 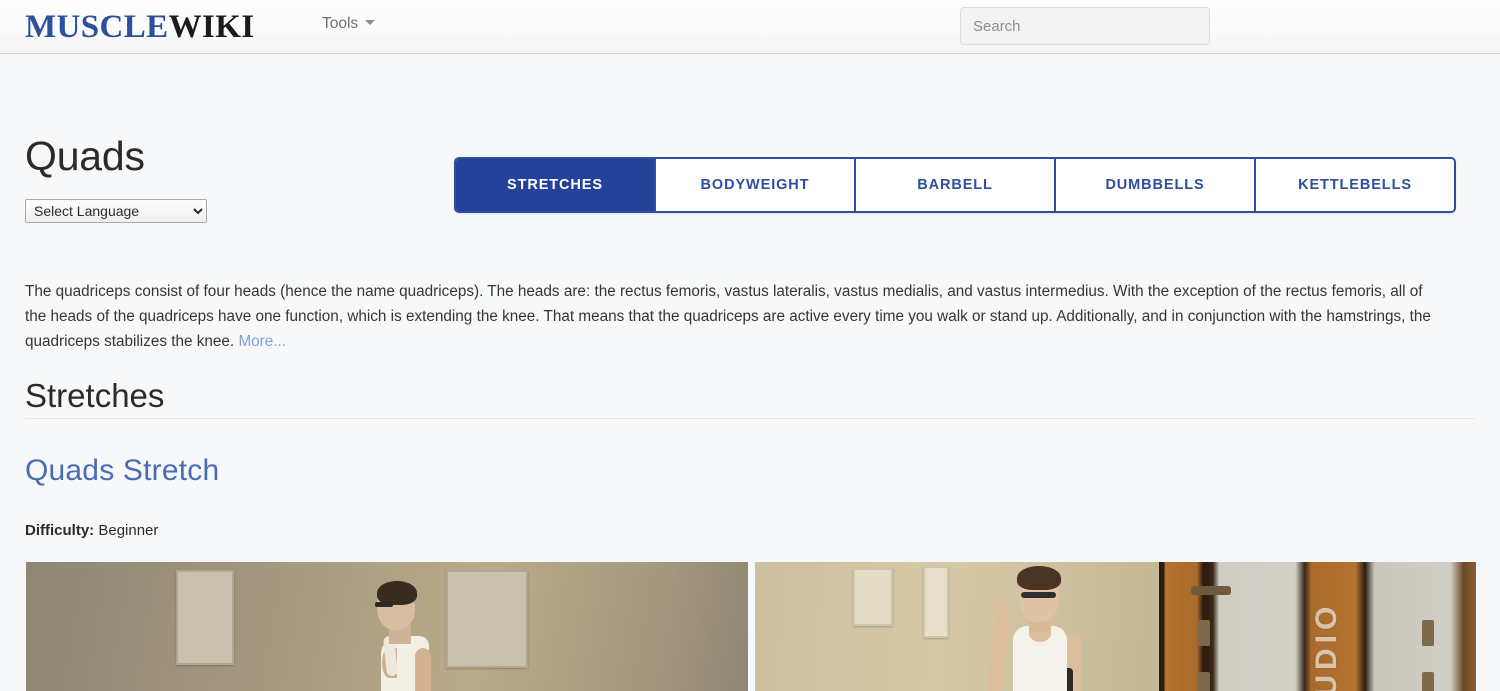 I want to click on person-front-view, so click(x=1039, y=627).